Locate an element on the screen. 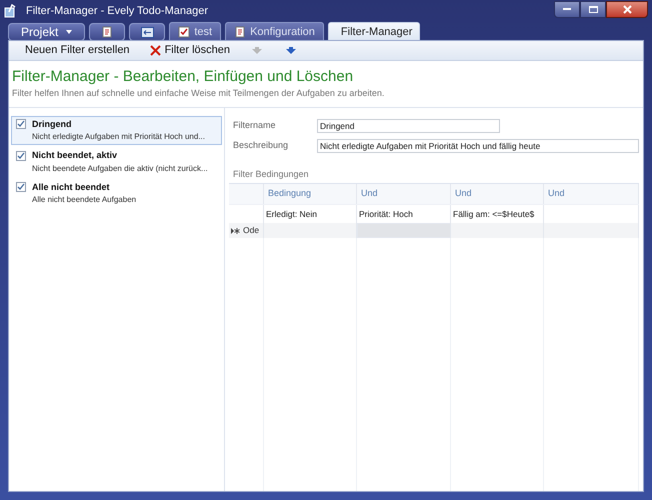 This screenshot has width=652, height=500. menu-button: Projekt is located at coordinates (47, 32).